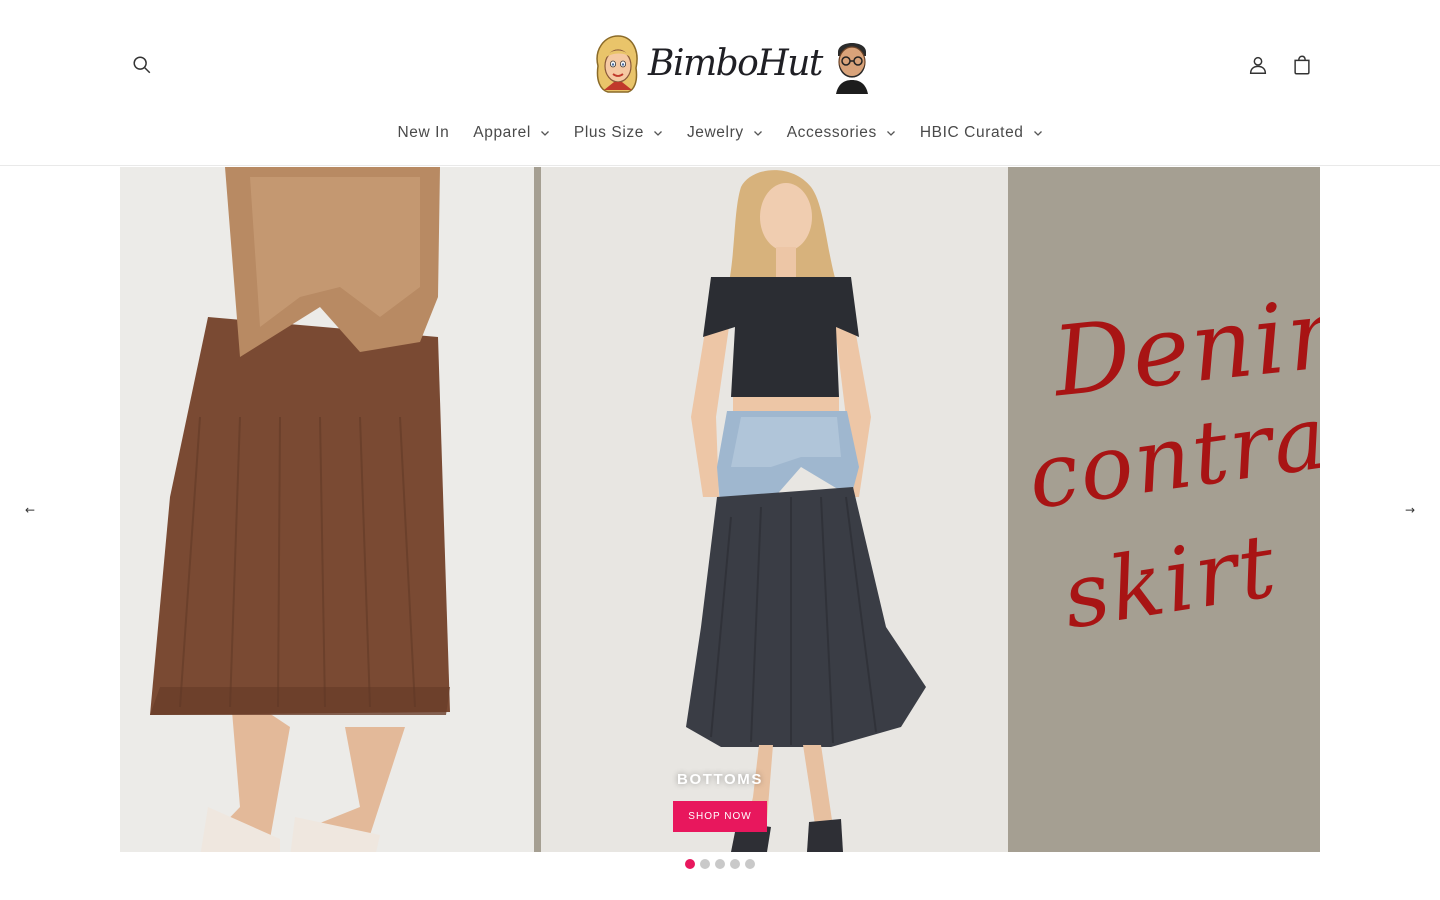  I want to click on account-icon, so click(1258, 65).